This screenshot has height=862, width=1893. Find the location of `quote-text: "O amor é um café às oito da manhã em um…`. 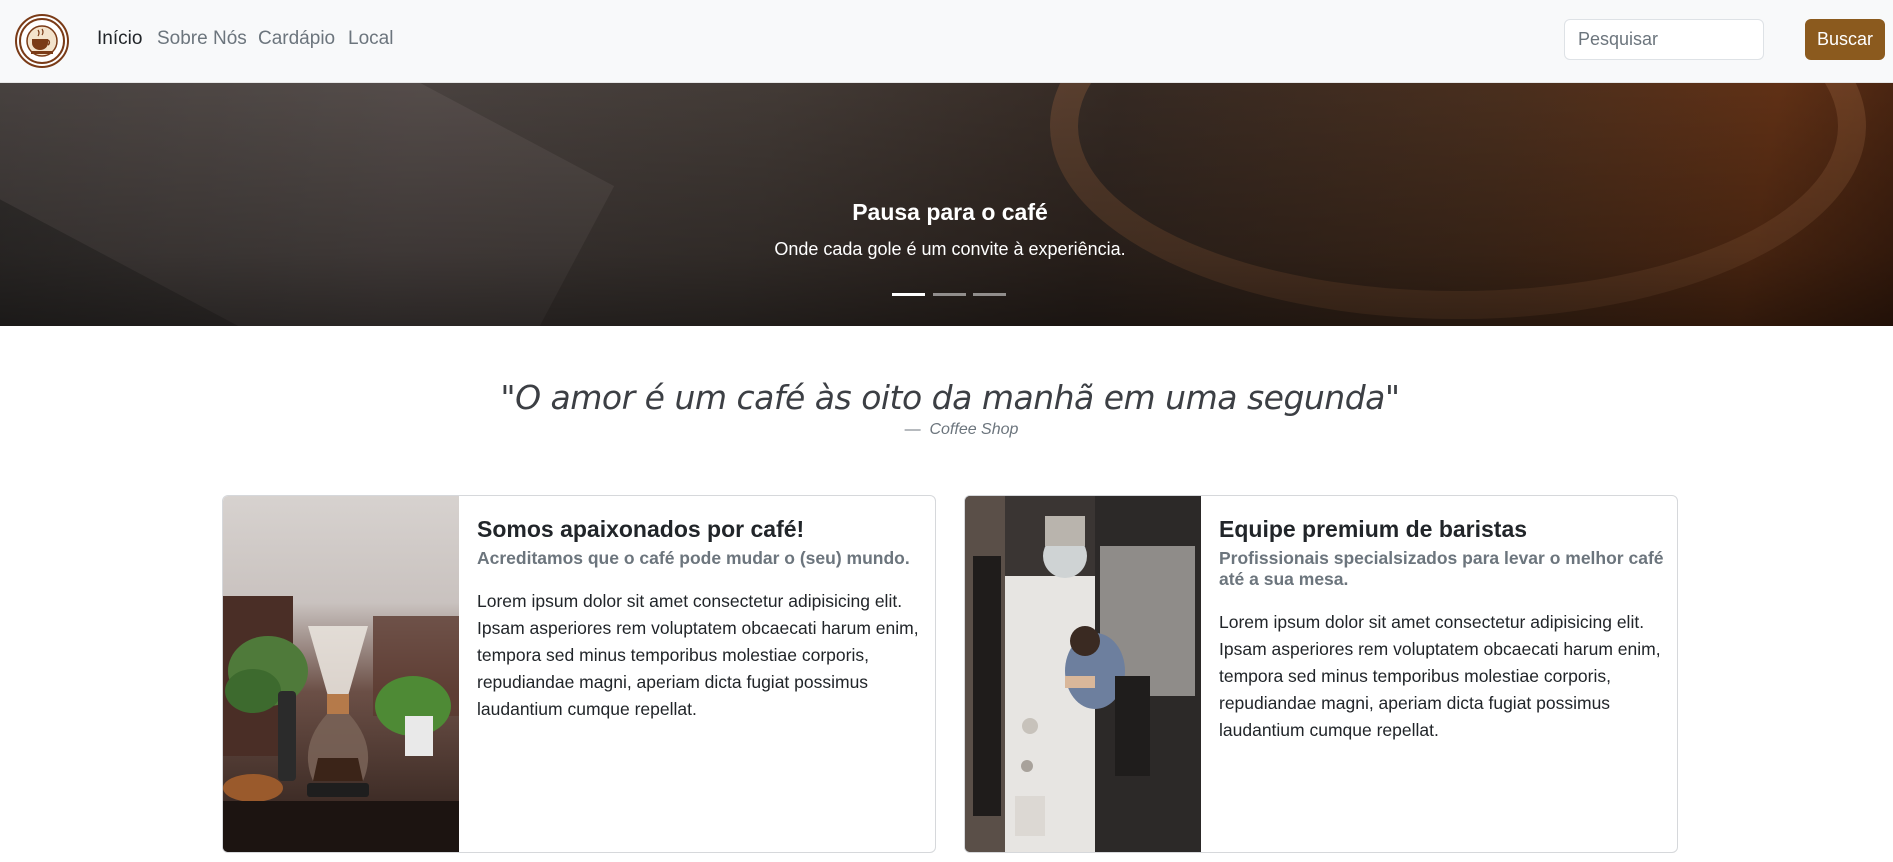

quote-text: "O amor é um café às oito da manhã em um… is located at coordinates (950, 397).